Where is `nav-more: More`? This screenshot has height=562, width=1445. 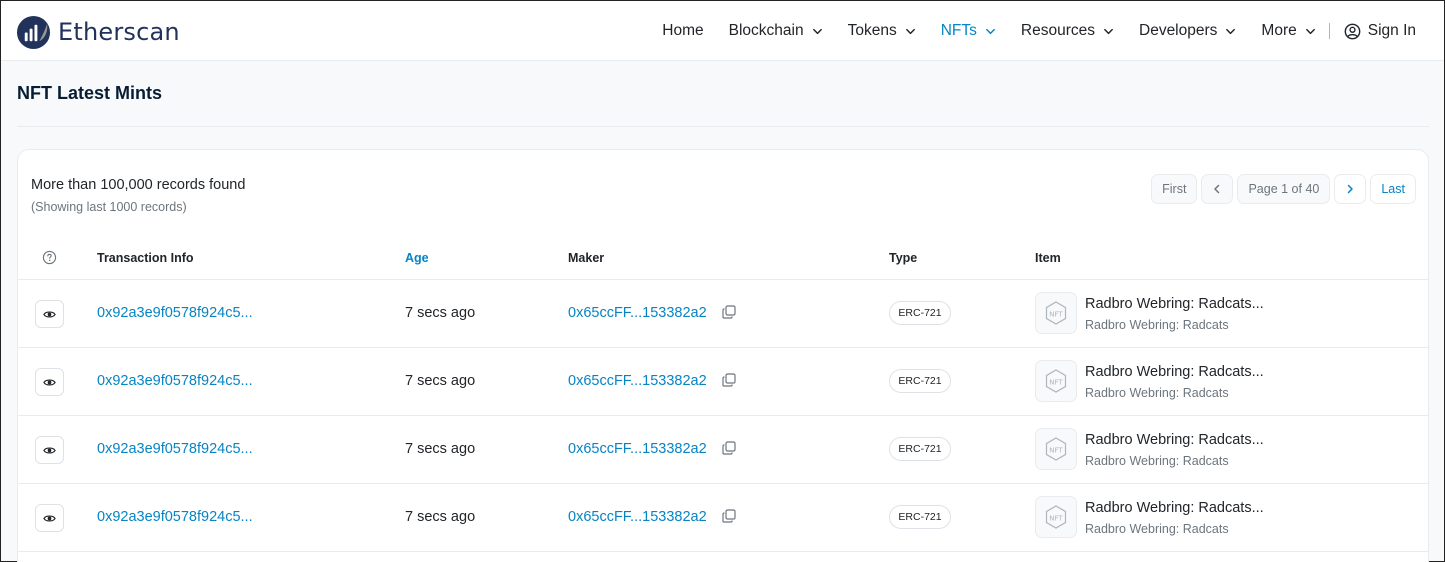 nav-more: More is located at coordinates (1288, 31).